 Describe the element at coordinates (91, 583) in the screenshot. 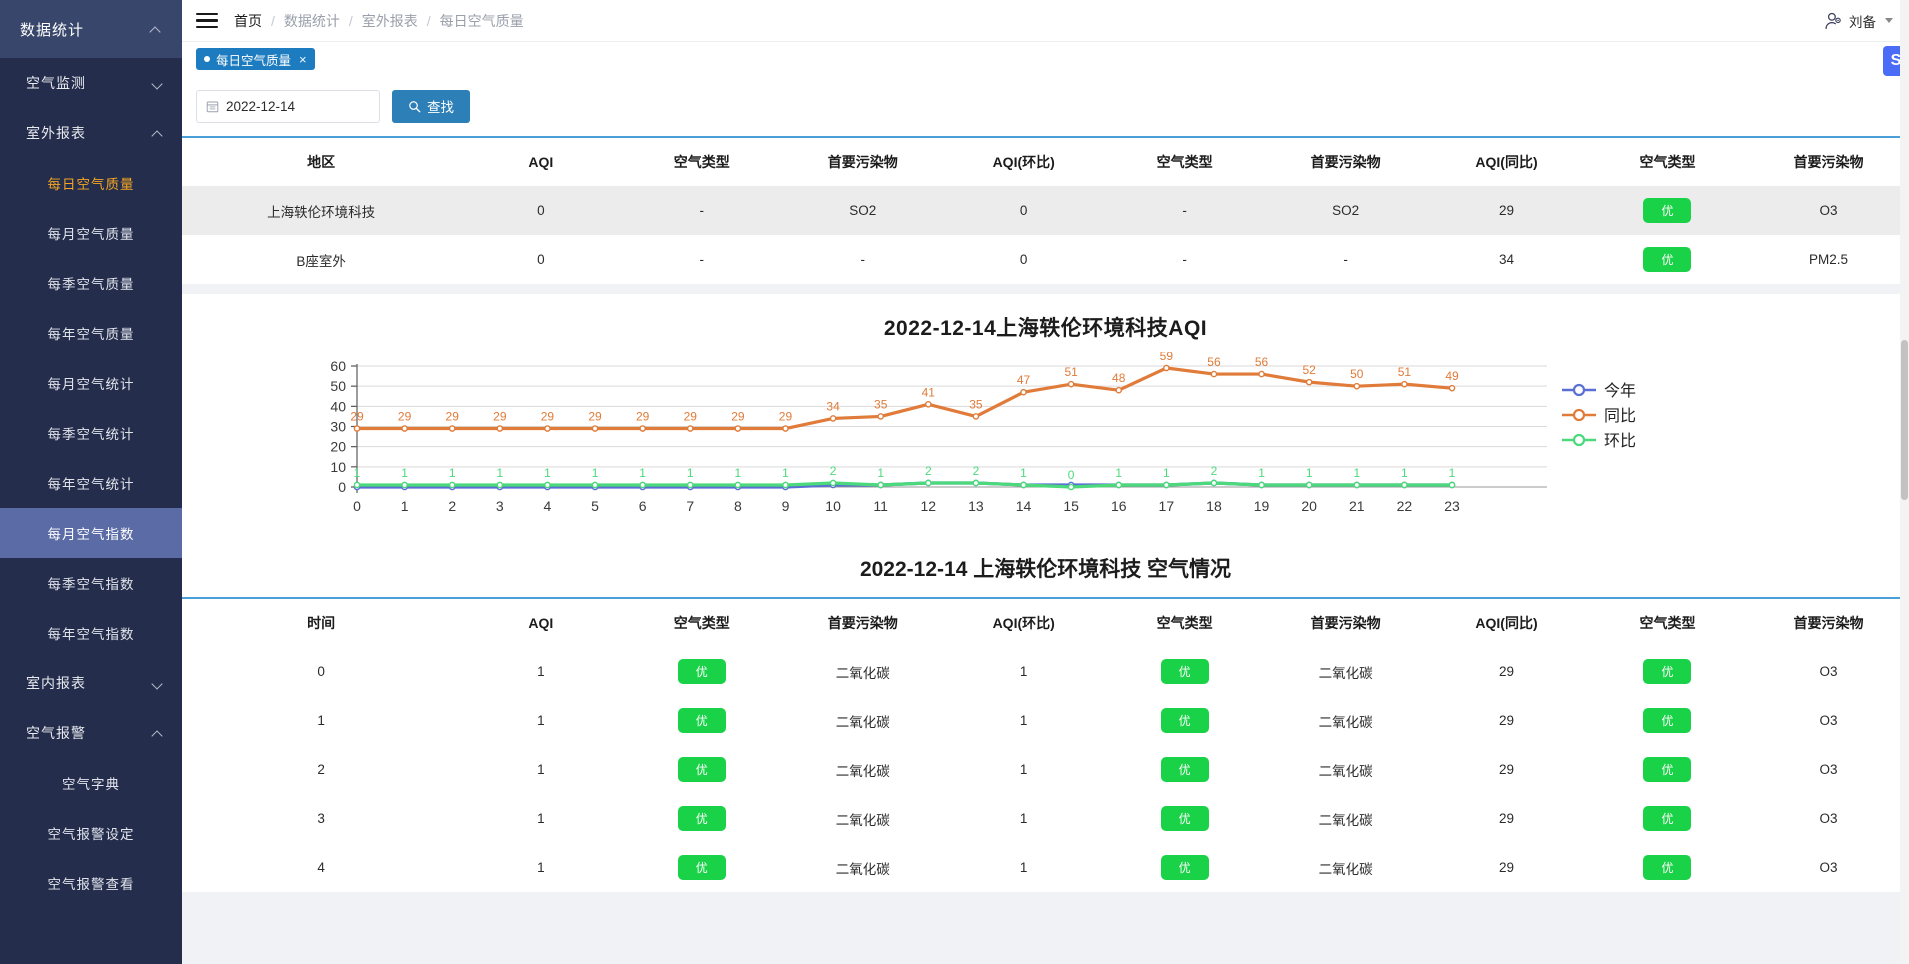

I see `sidebar-item-每季空气指数: 每季空气指数` at that location.